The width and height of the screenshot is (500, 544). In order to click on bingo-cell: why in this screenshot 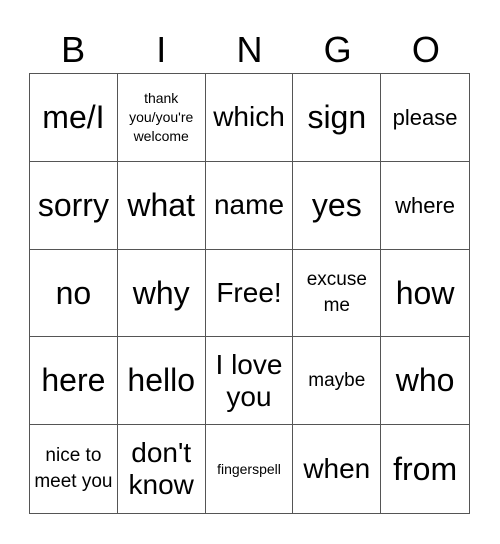, I will do `click(161, 293)`.